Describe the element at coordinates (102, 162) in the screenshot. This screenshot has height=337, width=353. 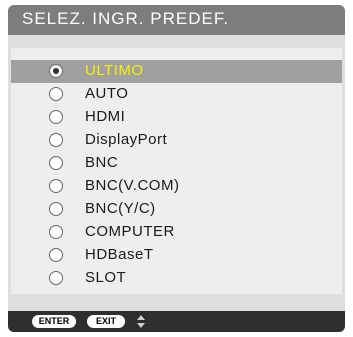
I see `option-label: BNC` at that location.